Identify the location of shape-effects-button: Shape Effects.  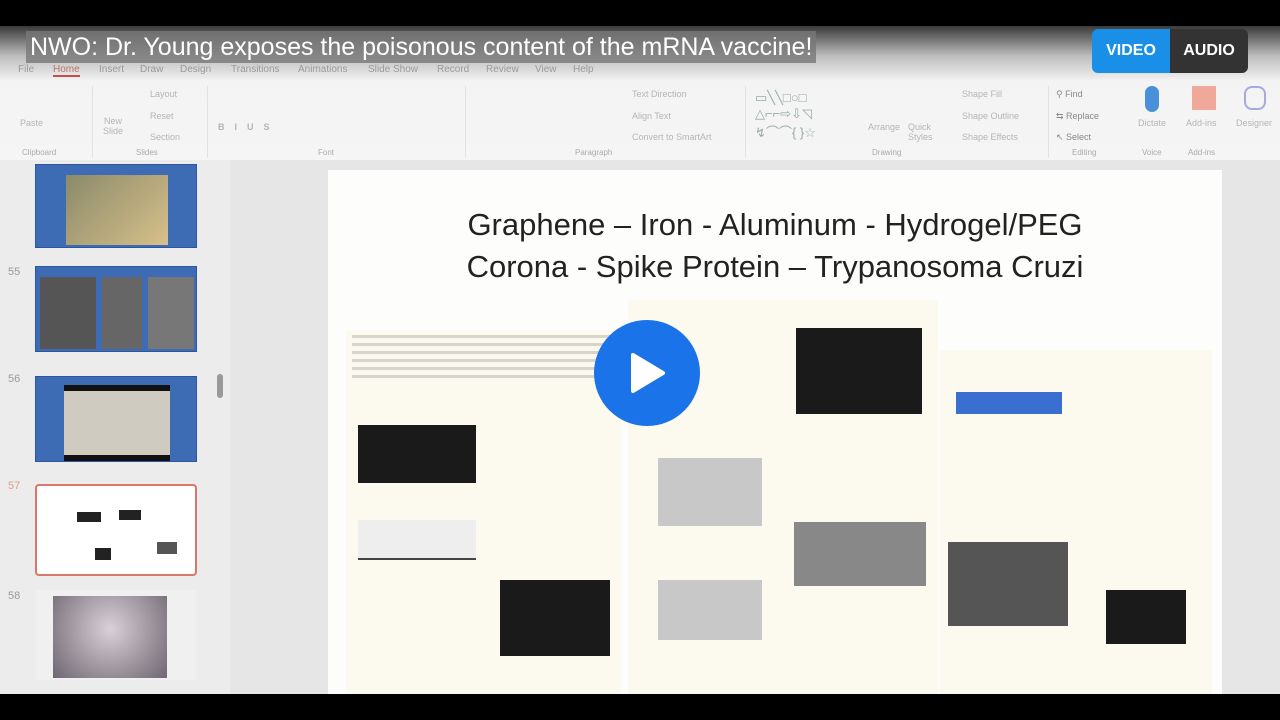
(990, 137).